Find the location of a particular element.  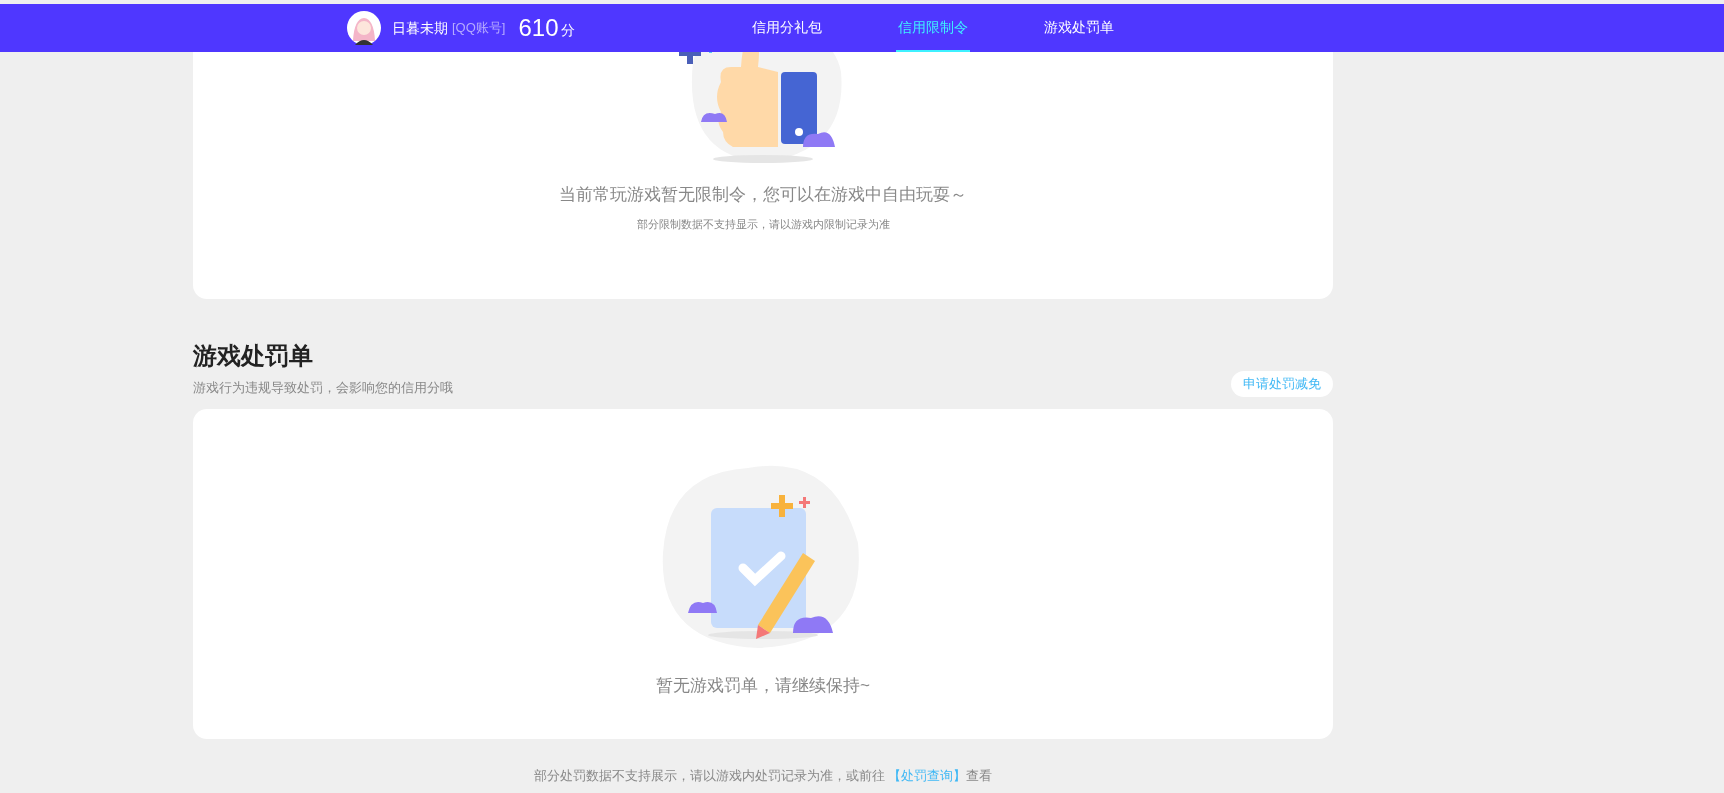

restriction-message: 当前常玩游戏暂无限制令，您可以在游戏中自由玩耍～ is located at coordinates (763, 195).